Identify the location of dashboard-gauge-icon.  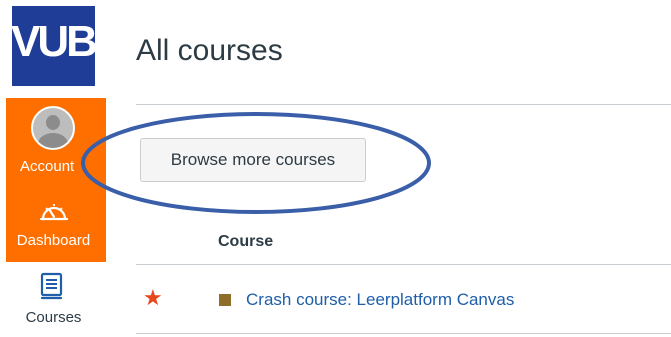
(54, 211).